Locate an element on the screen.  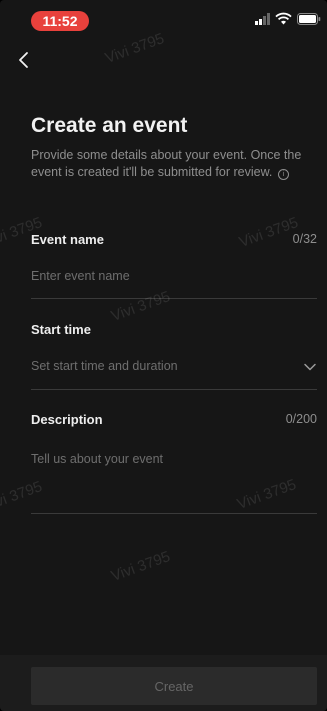
chevron-down-icon is located at coordinates (310, 367).